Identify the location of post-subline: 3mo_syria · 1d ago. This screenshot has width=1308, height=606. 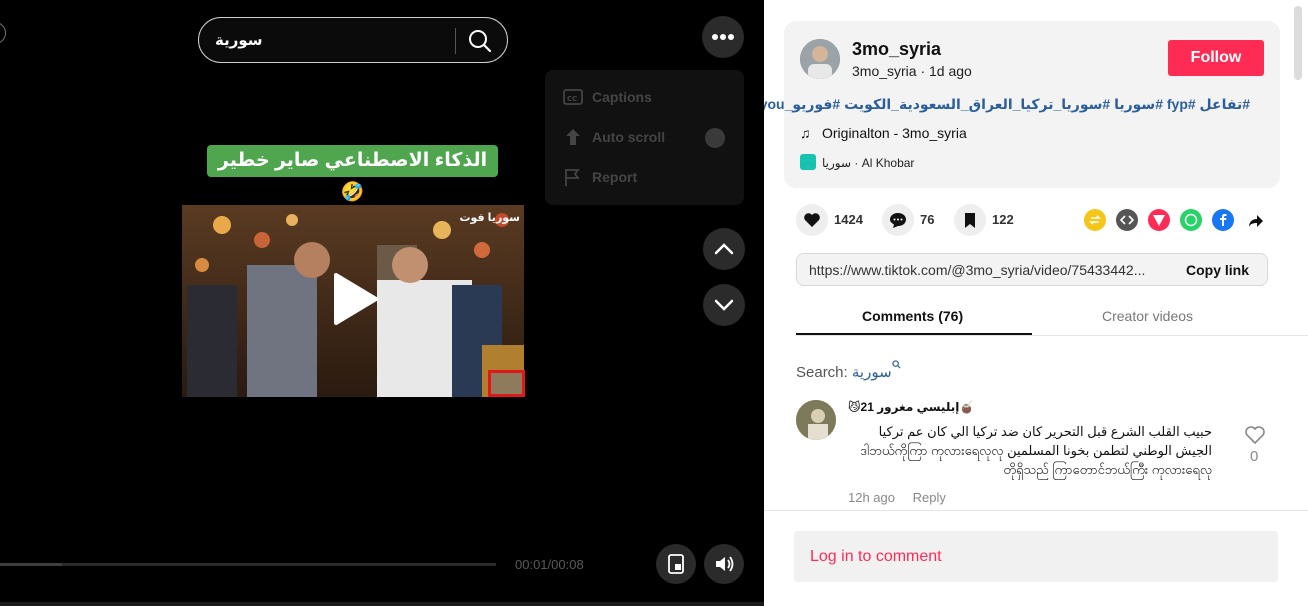
(912, 71).